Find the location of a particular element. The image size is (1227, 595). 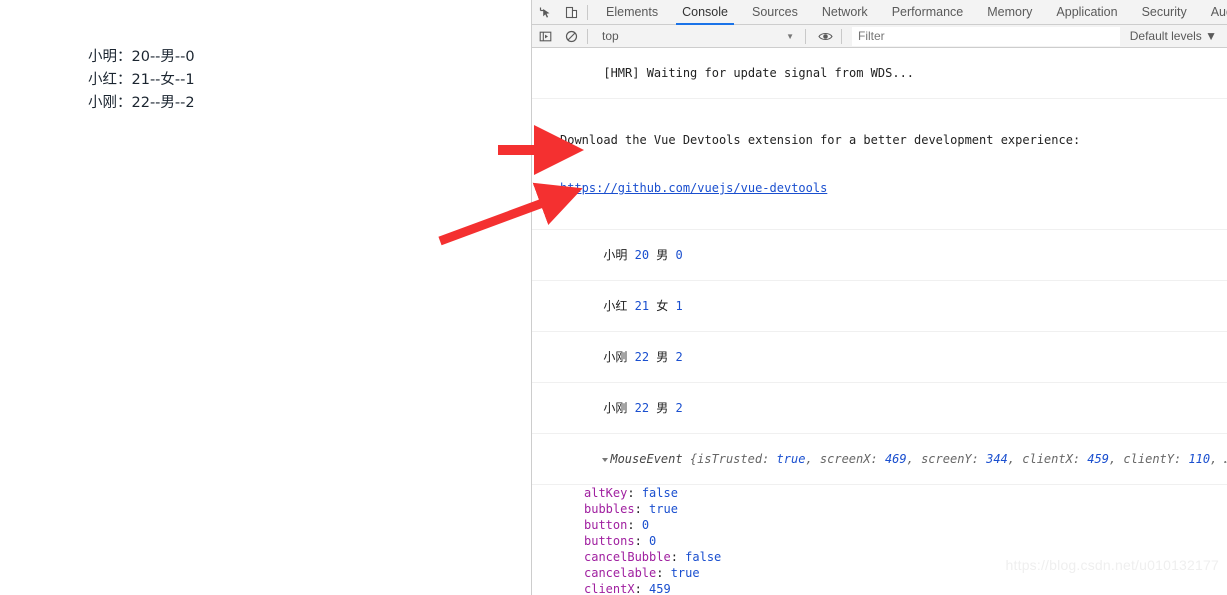

preview-value: 344 is located at coordinates (997, 459).